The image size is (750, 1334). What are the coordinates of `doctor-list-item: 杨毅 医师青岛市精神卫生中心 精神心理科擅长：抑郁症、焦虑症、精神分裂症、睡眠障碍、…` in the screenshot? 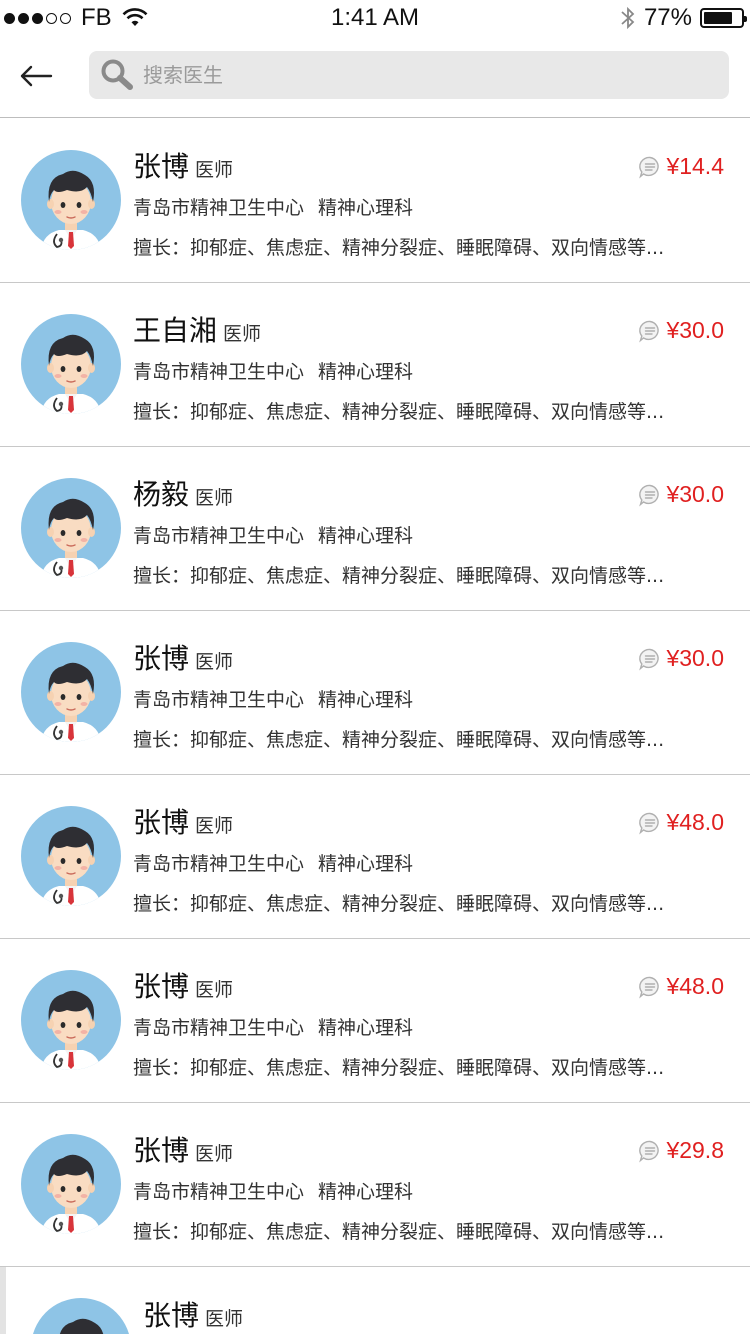 It's located at (375, 529).